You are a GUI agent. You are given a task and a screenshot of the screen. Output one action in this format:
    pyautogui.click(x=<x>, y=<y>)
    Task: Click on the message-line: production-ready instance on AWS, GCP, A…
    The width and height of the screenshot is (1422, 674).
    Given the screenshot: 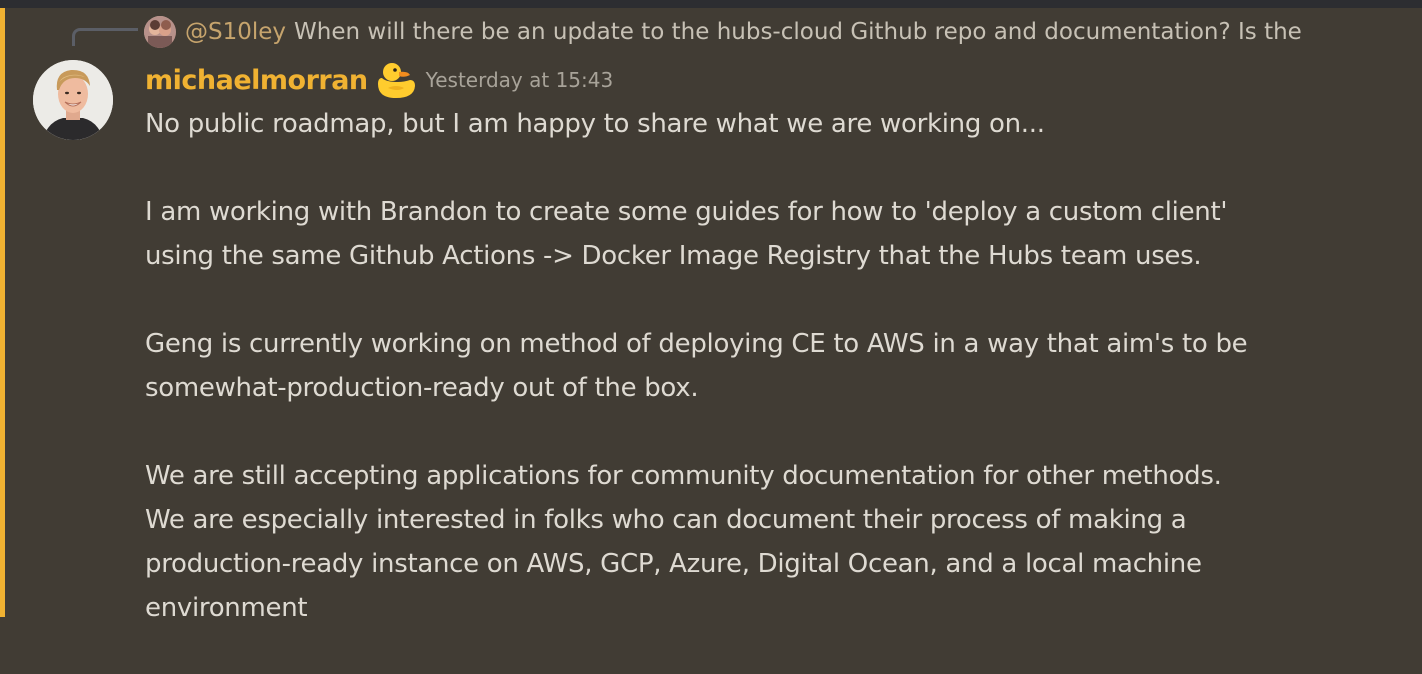 What is the action you would take?
    pyautogui.click(x=673, y=564)
    